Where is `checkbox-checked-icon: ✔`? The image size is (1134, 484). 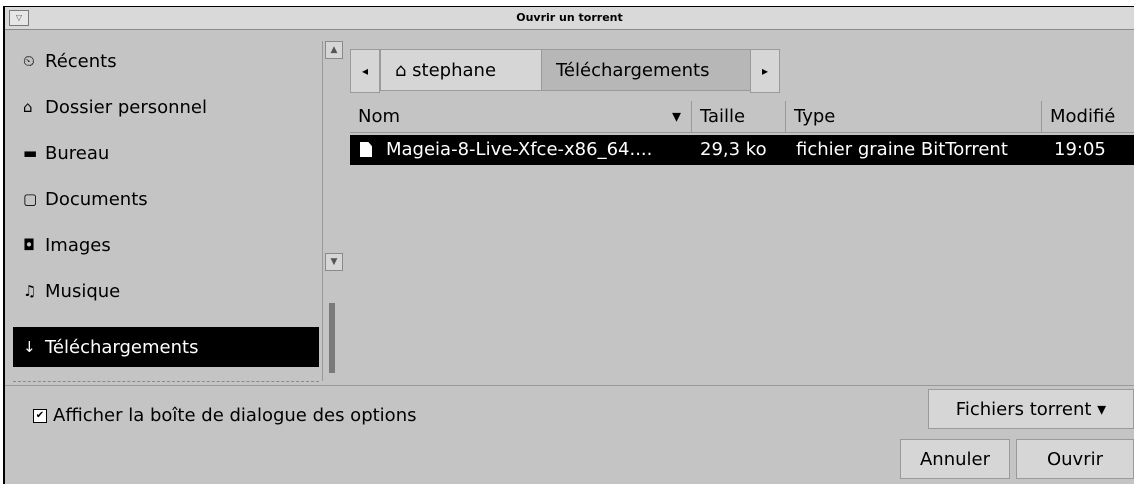 checkbox-checked-icon: ✔ is located at coordinates (40, 415).